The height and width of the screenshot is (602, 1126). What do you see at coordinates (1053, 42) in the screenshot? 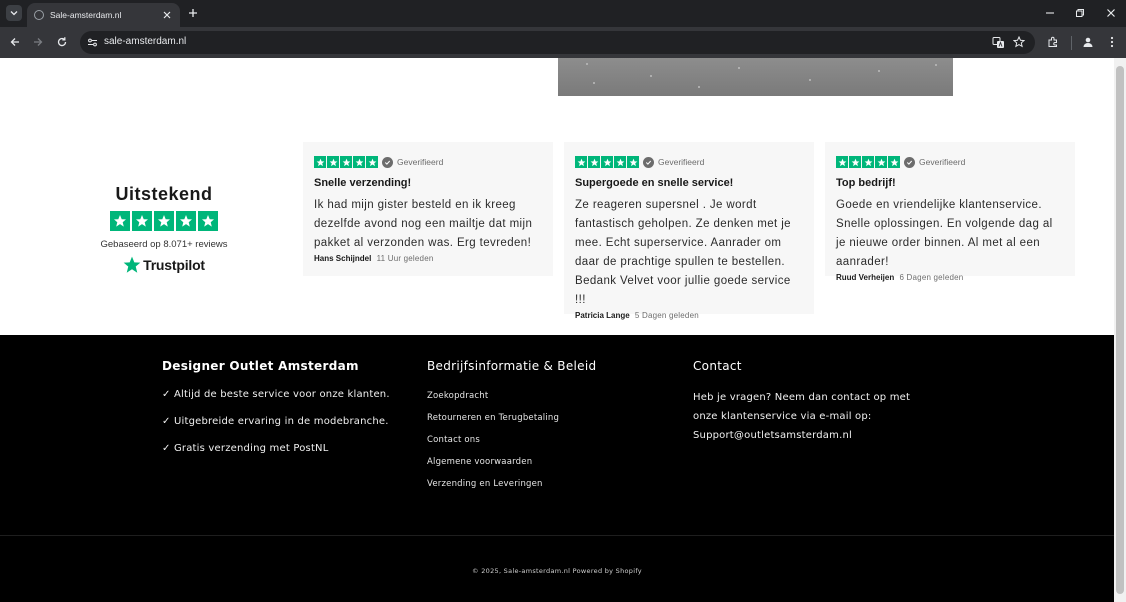
I see `extensions-icon` at bounding box center [1053, 42].